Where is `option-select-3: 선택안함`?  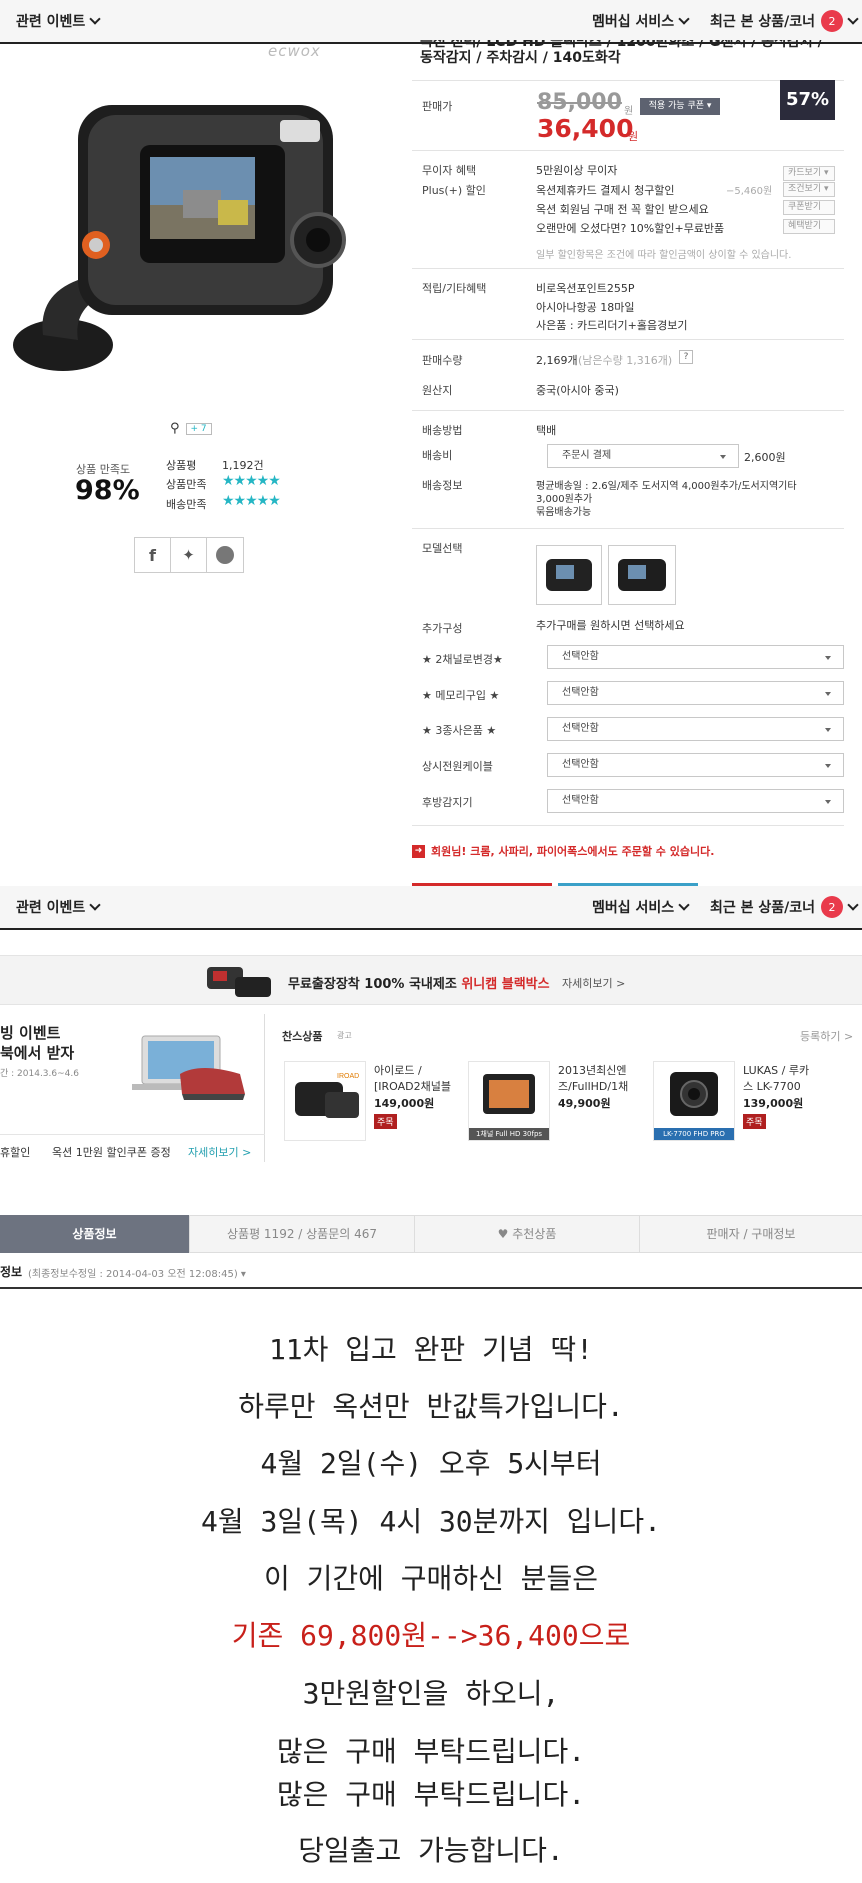 option-select-3: 선택안함 is located at coordinates (695, 729).